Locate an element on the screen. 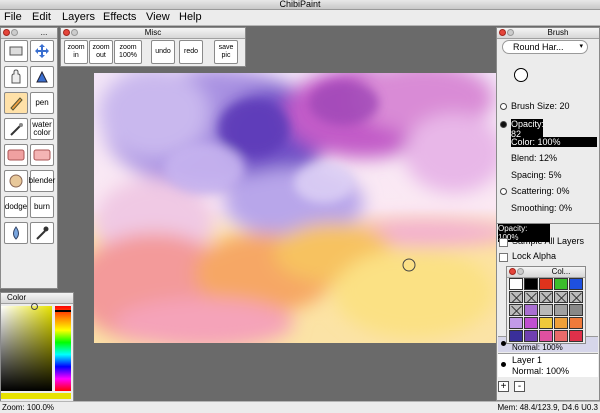  brush-panel-titlebar: Brush is located at coordinates (548, 33).